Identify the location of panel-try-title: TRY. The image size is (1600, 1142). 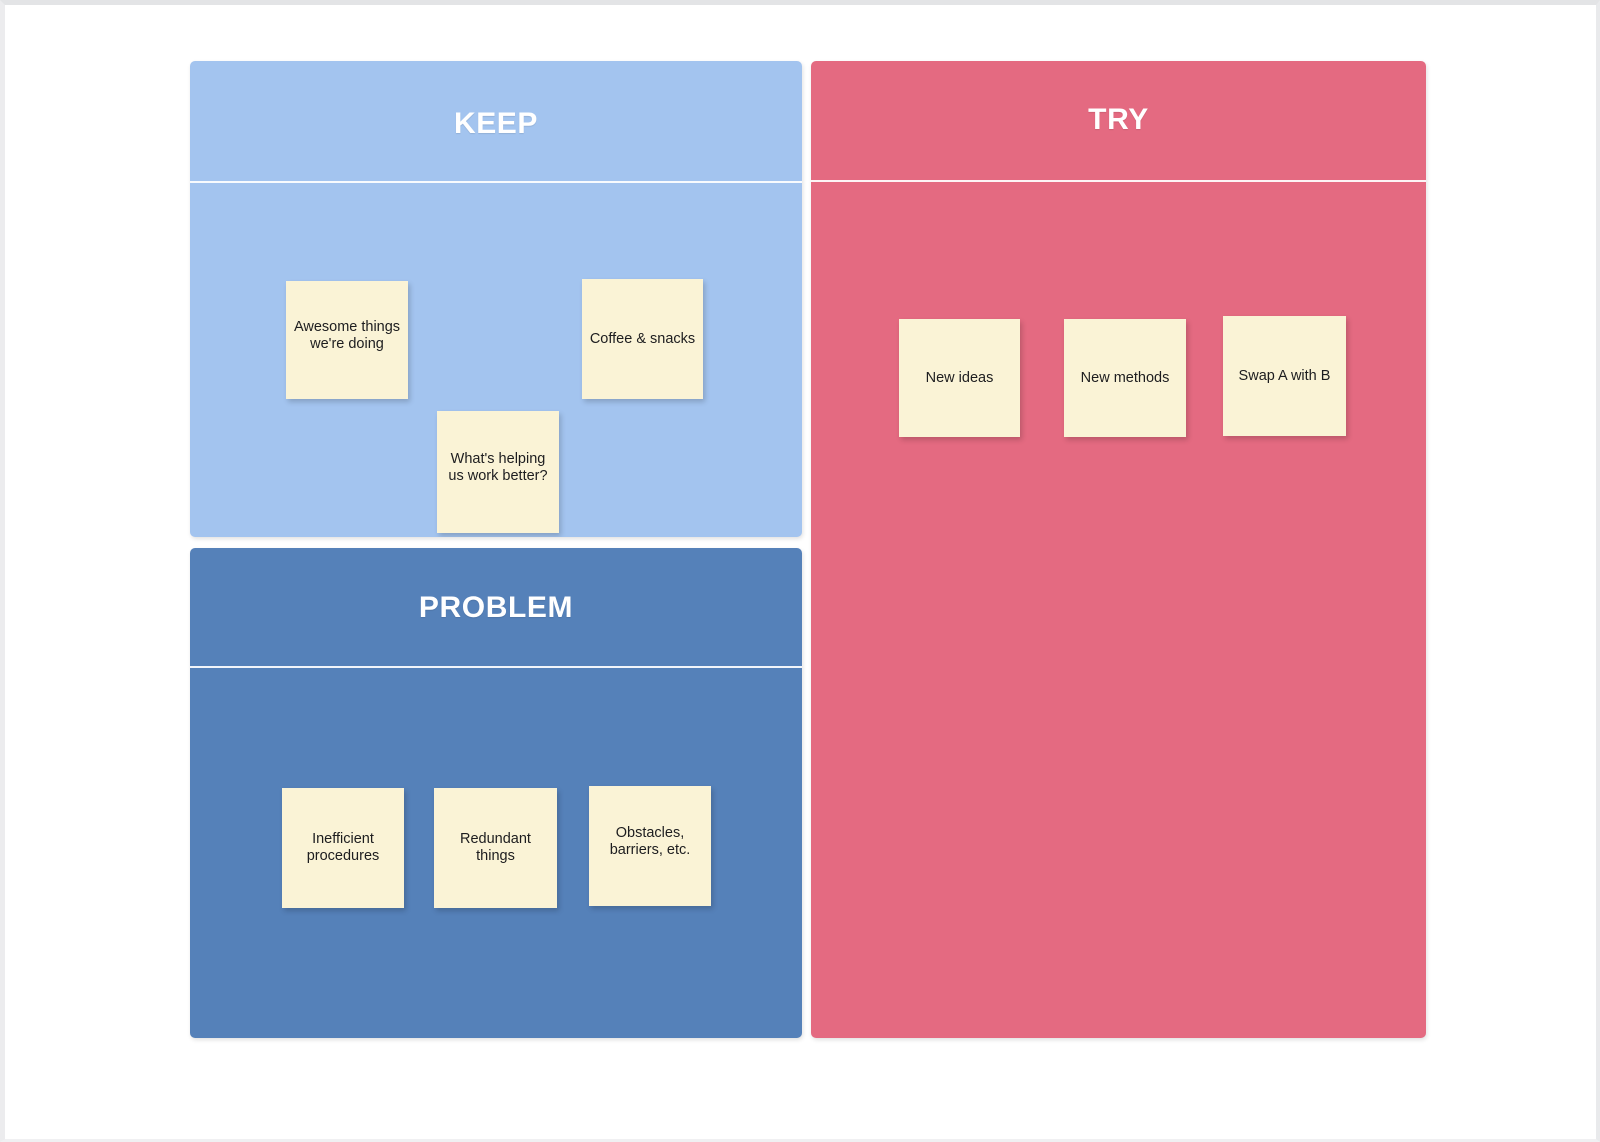
(1118, 119).